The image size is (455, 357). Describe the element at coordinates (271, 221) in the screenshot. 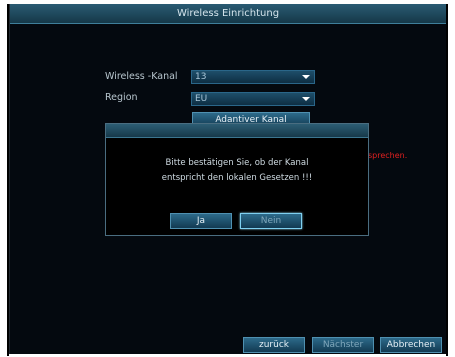

I see `no-button: Nein` at that location.